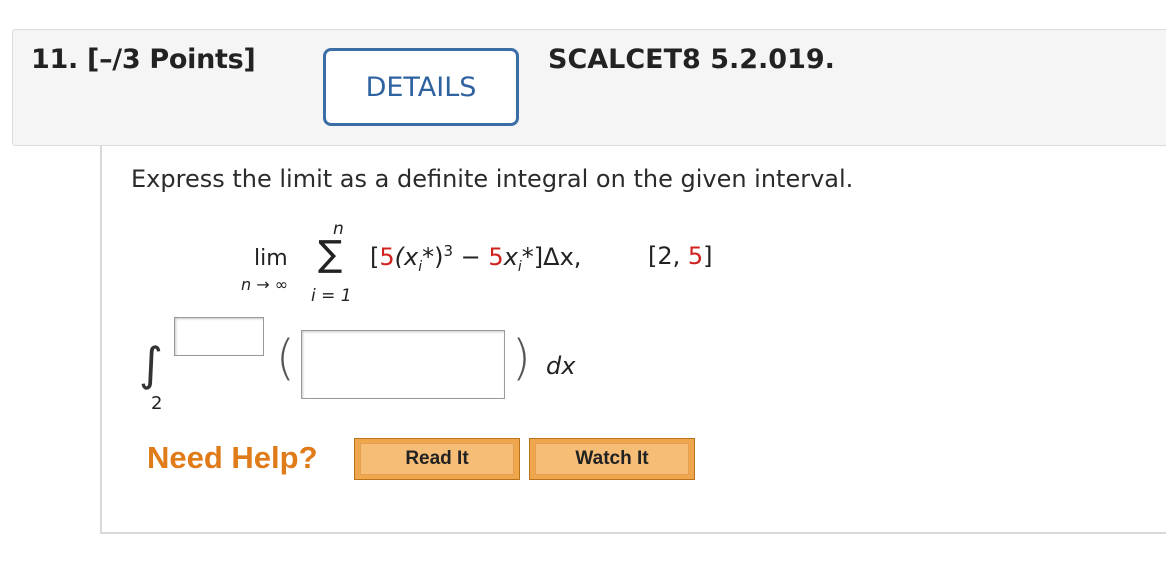  Describe the element at coordinates (403, 364) in the screenshot. I see `integrand-input` at that location.